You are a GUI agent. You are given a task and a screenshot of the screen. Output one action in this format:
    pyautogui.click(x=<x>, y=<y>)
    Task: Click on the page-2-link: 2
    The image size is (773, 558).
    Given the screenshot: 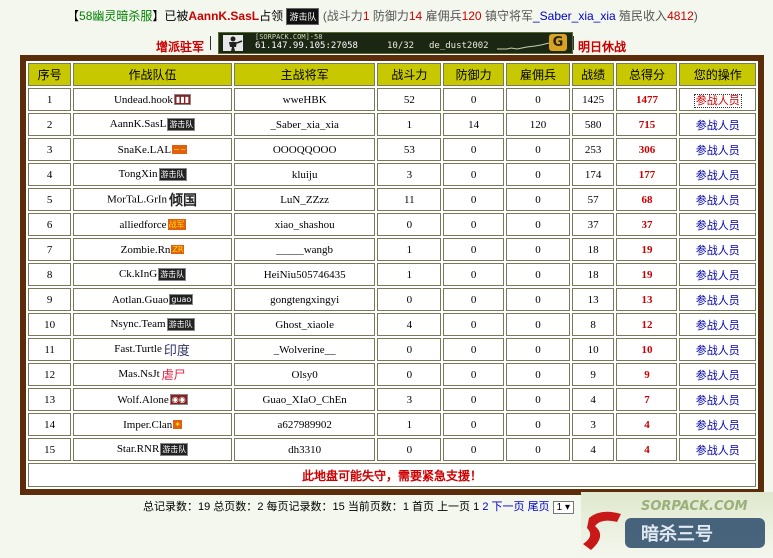 What is the action you would take?
    pyautogui.click(x=485, y=507)
    